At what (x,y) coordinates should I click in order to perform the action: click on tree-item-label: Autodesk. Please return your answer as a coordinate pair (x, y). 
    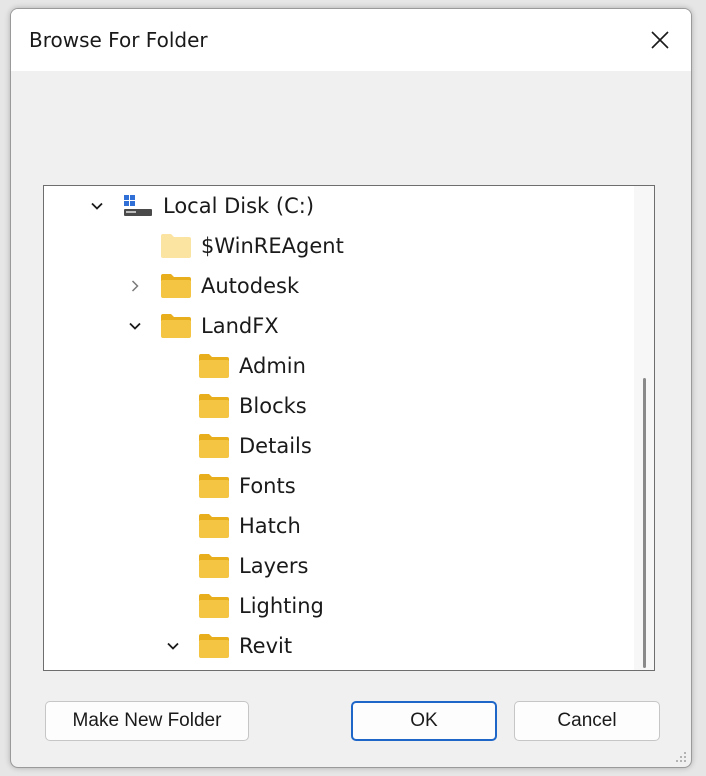
    Looking at the image, I should click on (250, 286).